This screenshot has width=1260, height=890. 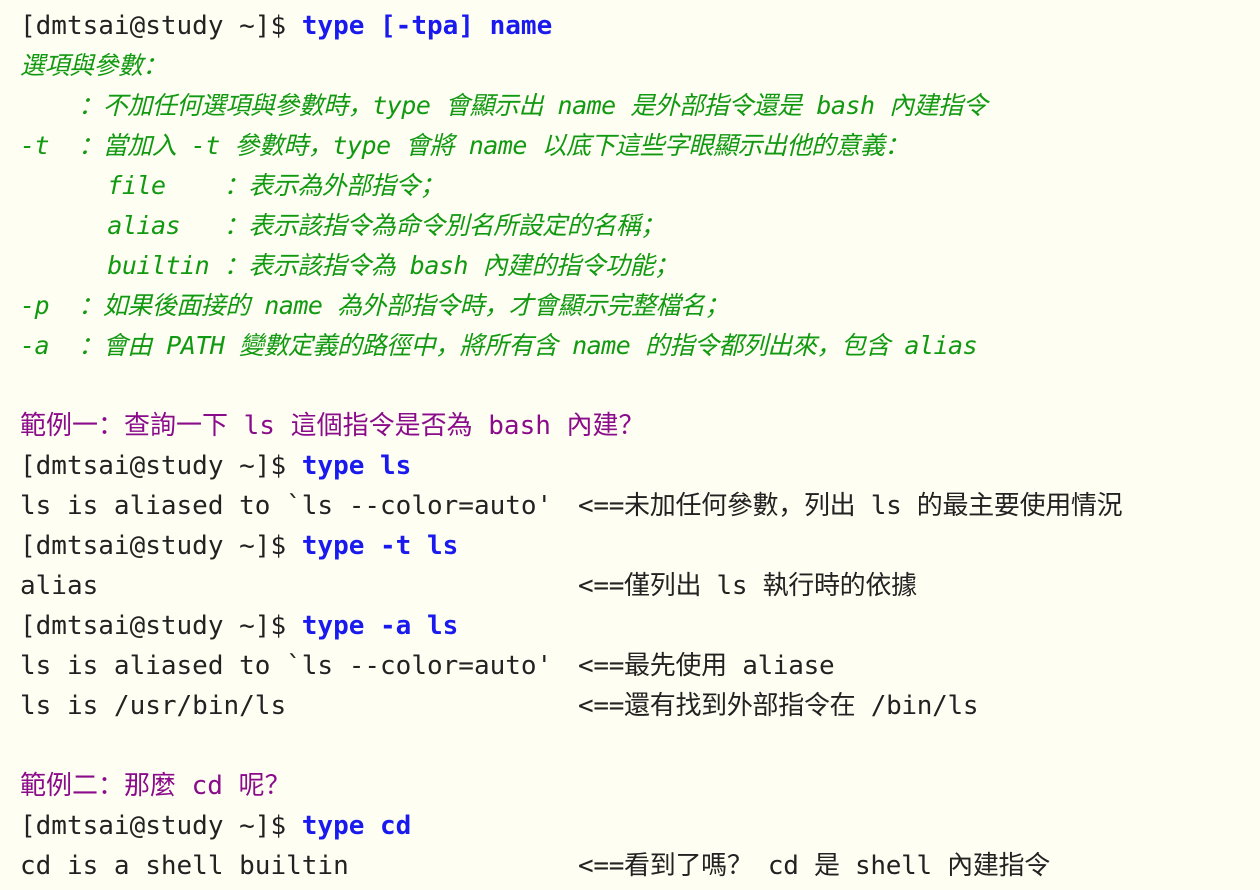 What do you see at coordinates (342, 225) in the screenshot?
I see `option-line-alias: alias ：表示該指令為命令別名所設定的名稱；` at bounding box center [342, 225].